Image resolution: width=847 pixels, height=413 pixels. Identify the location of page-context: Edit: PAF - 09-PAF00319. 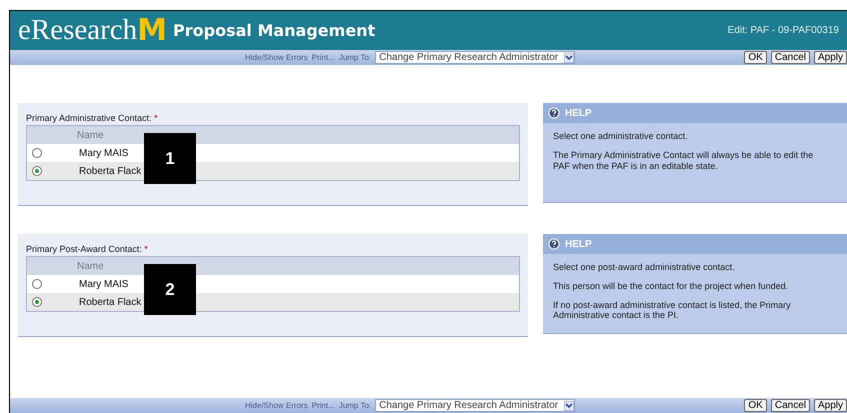
(783, 30).